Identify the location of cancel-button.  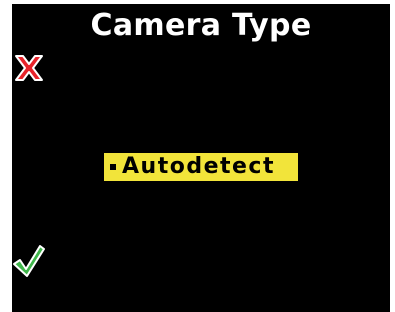
(29, 68).